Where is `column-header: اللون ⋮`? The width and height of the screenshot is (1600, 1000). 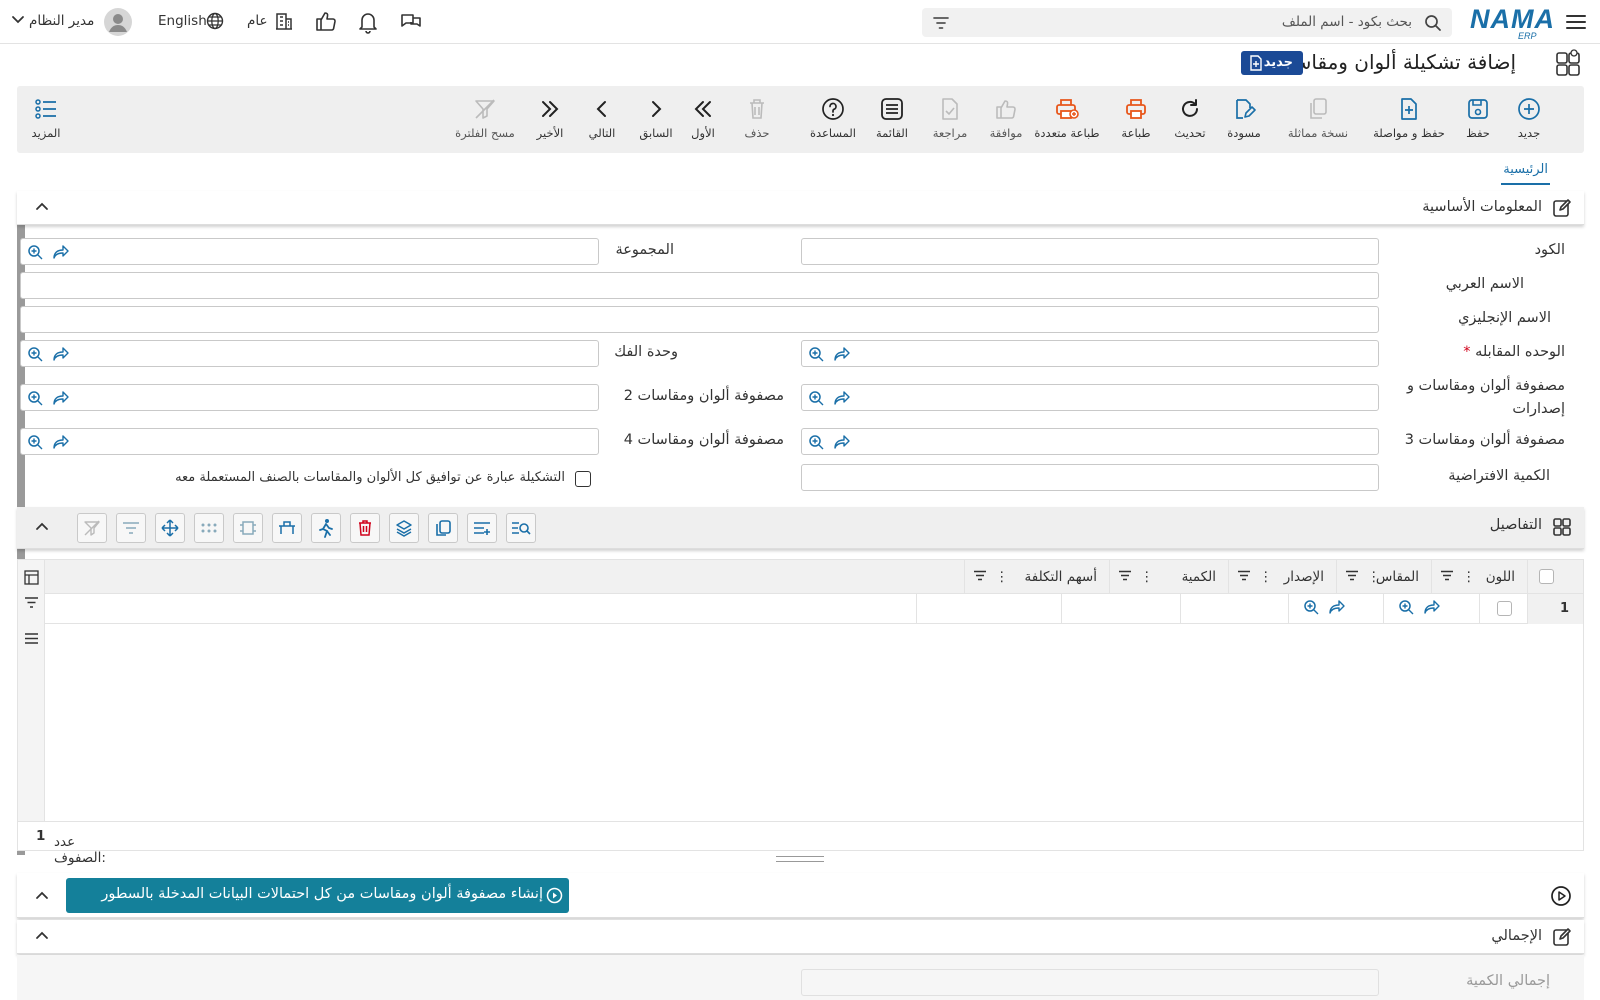
column-header: اللون ⋮ is located at coordinates (1479, 577).